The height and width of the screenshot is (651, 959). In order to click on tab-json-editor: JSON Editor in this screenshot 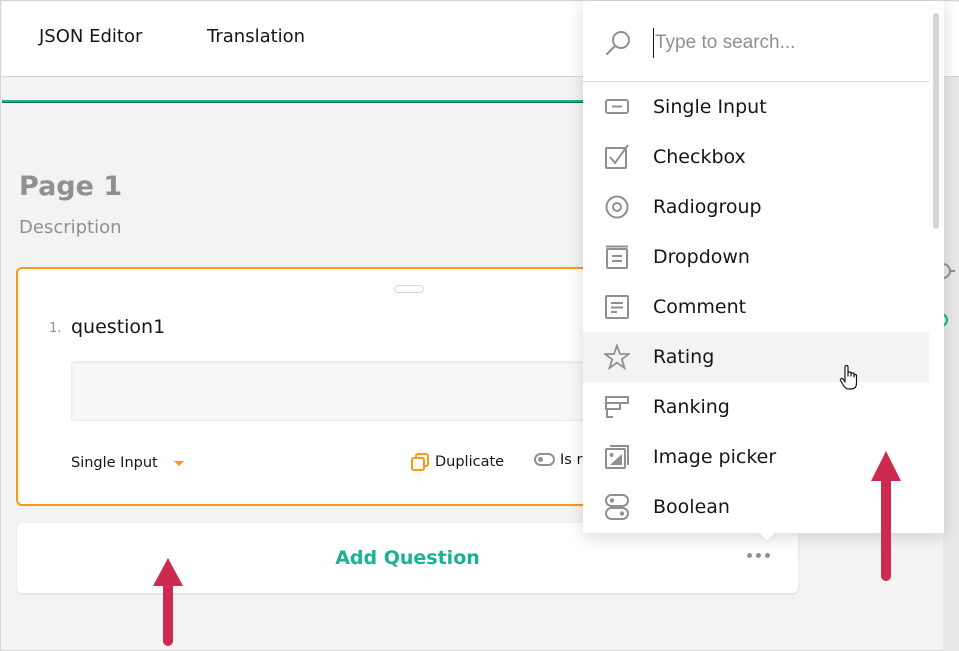, I will do `click(90, 36)`.